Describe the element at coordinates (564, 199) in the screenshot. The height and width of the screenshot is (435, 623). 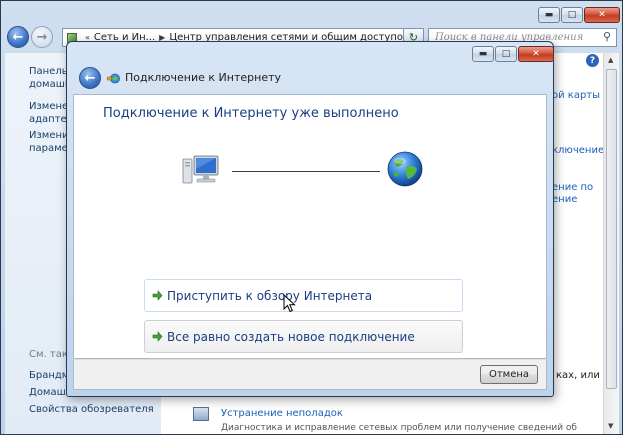
I see `link-fragment-setup-2: ение` at that location.